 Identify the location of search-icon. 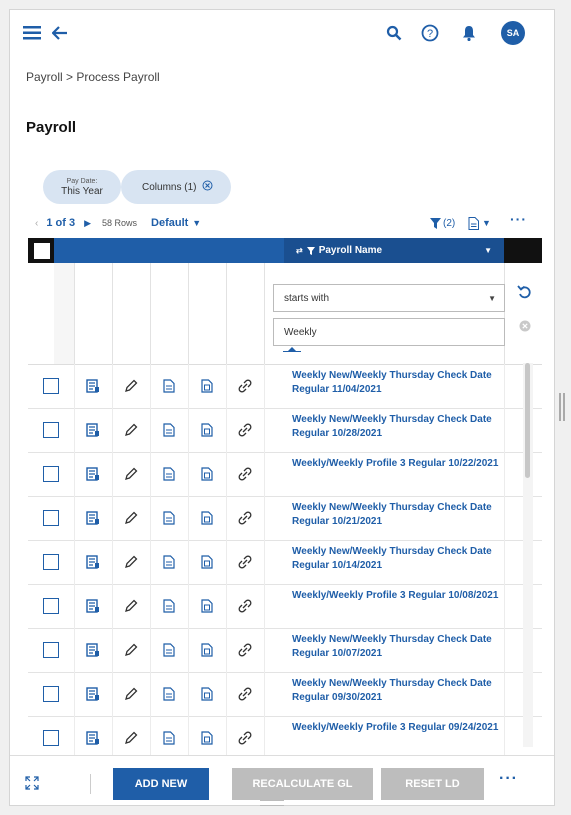
(394, 33).